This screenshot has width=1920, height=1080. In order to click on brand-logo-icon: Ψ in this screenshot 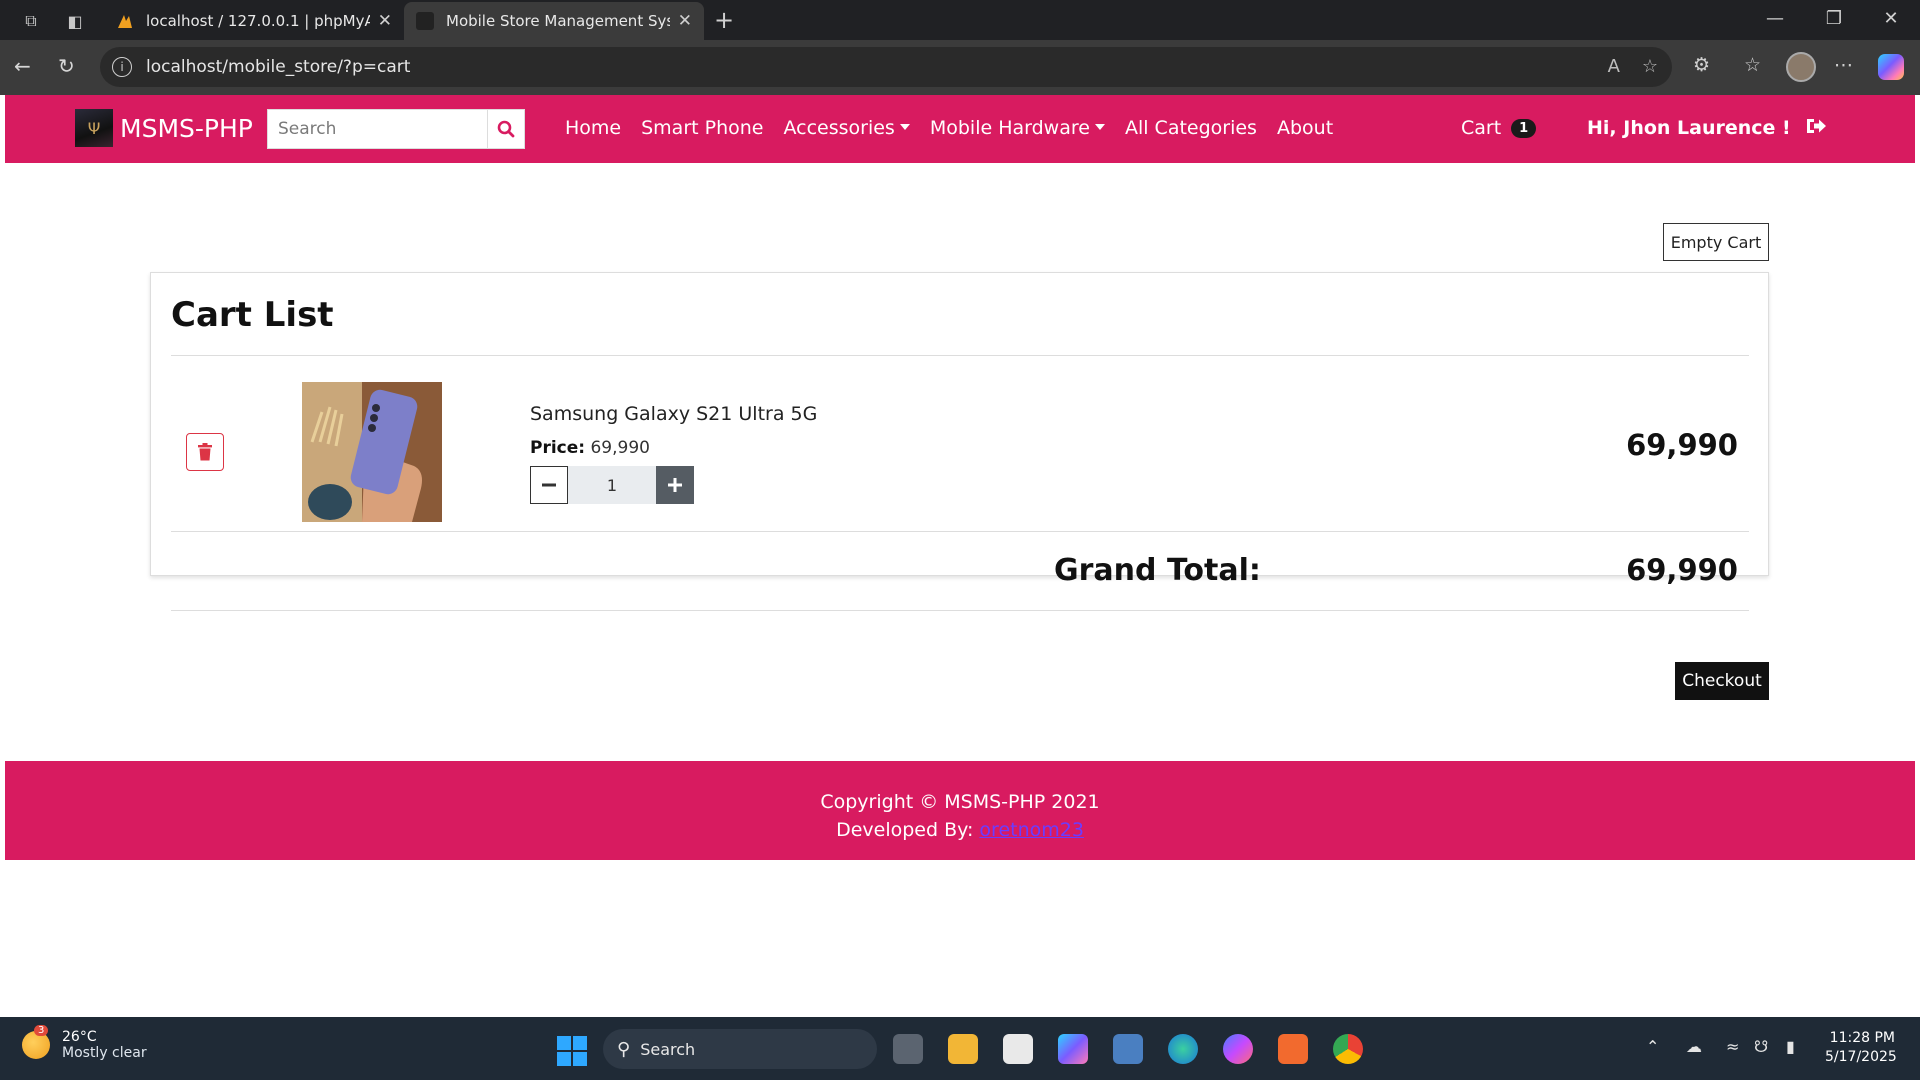, I will do `click(94, 128)`.